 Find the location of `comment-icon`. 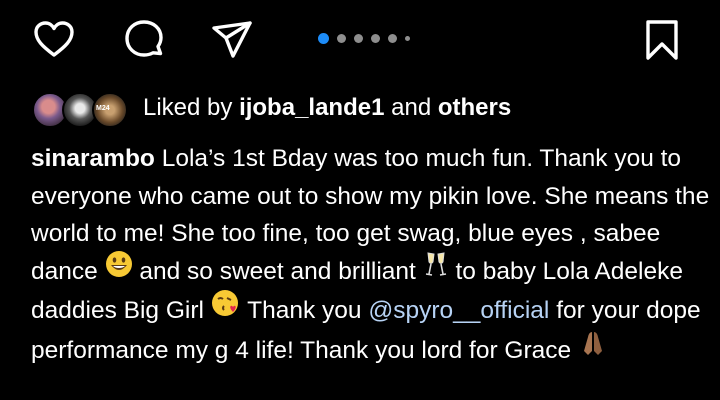

comment-icon is located at coordinates (144, 38).